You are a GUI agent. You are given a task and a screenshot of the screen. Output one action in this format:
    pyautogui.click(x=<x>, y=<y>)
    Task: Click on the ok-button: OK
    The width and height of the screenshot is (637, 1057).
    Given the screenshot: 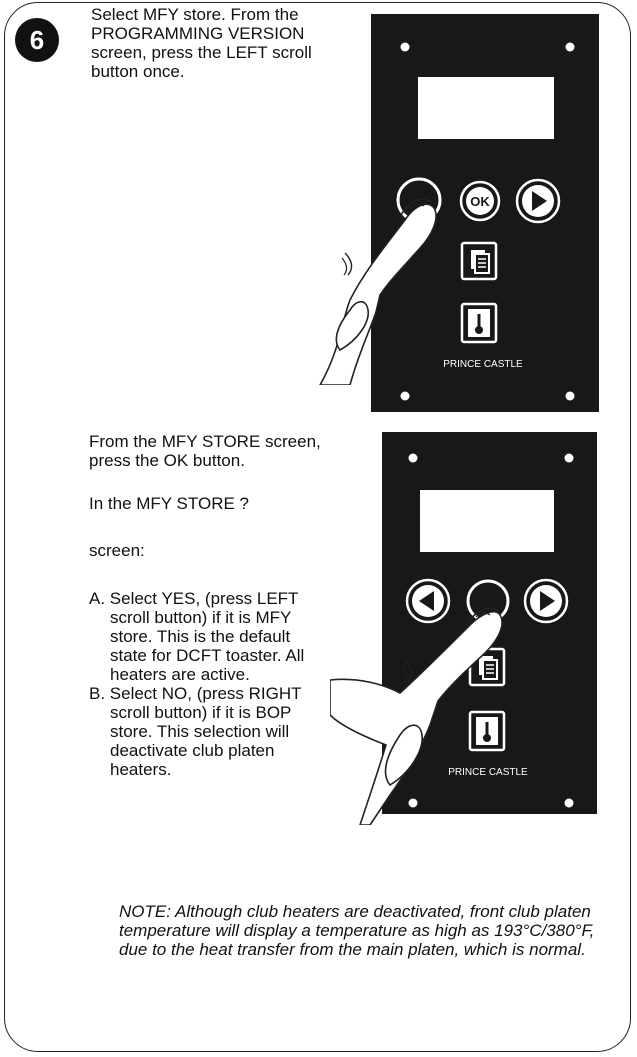 What is the action you would take?
    pyautogui.click(x=480, y=201)
    